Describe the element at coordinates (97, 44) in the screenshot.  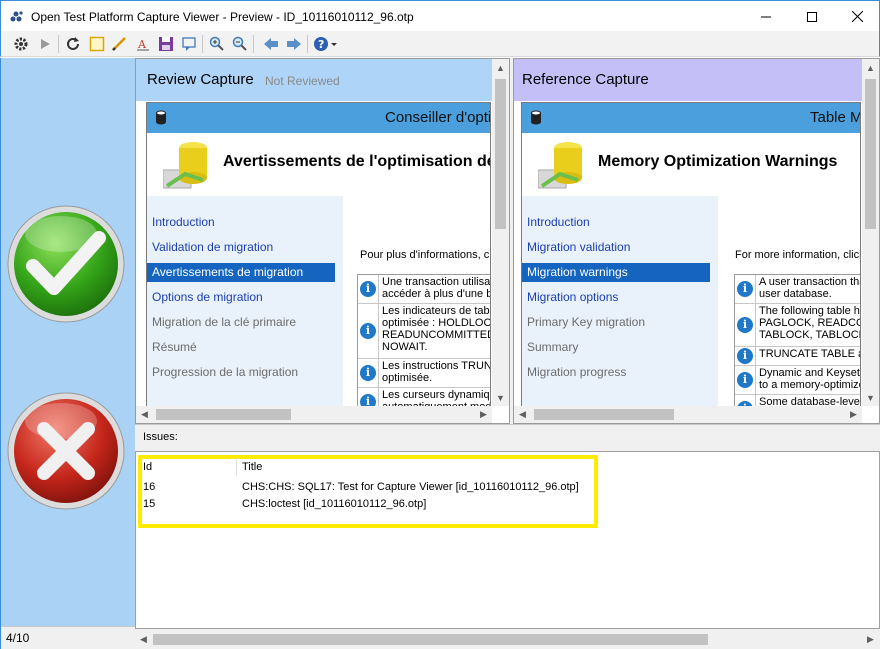
I see `rectangle-icon` at that location.